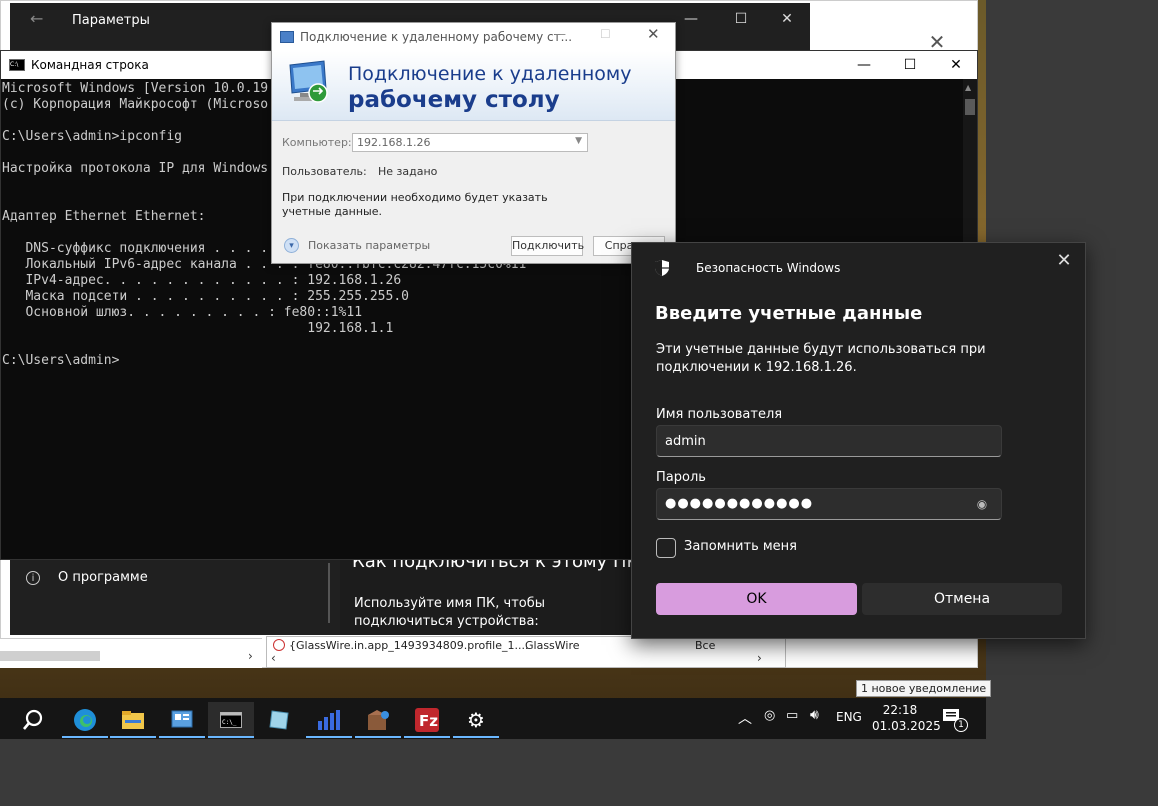  Describe the element at coordinates (662, 268) in the screenshot. I see `shield-icon` at that location.